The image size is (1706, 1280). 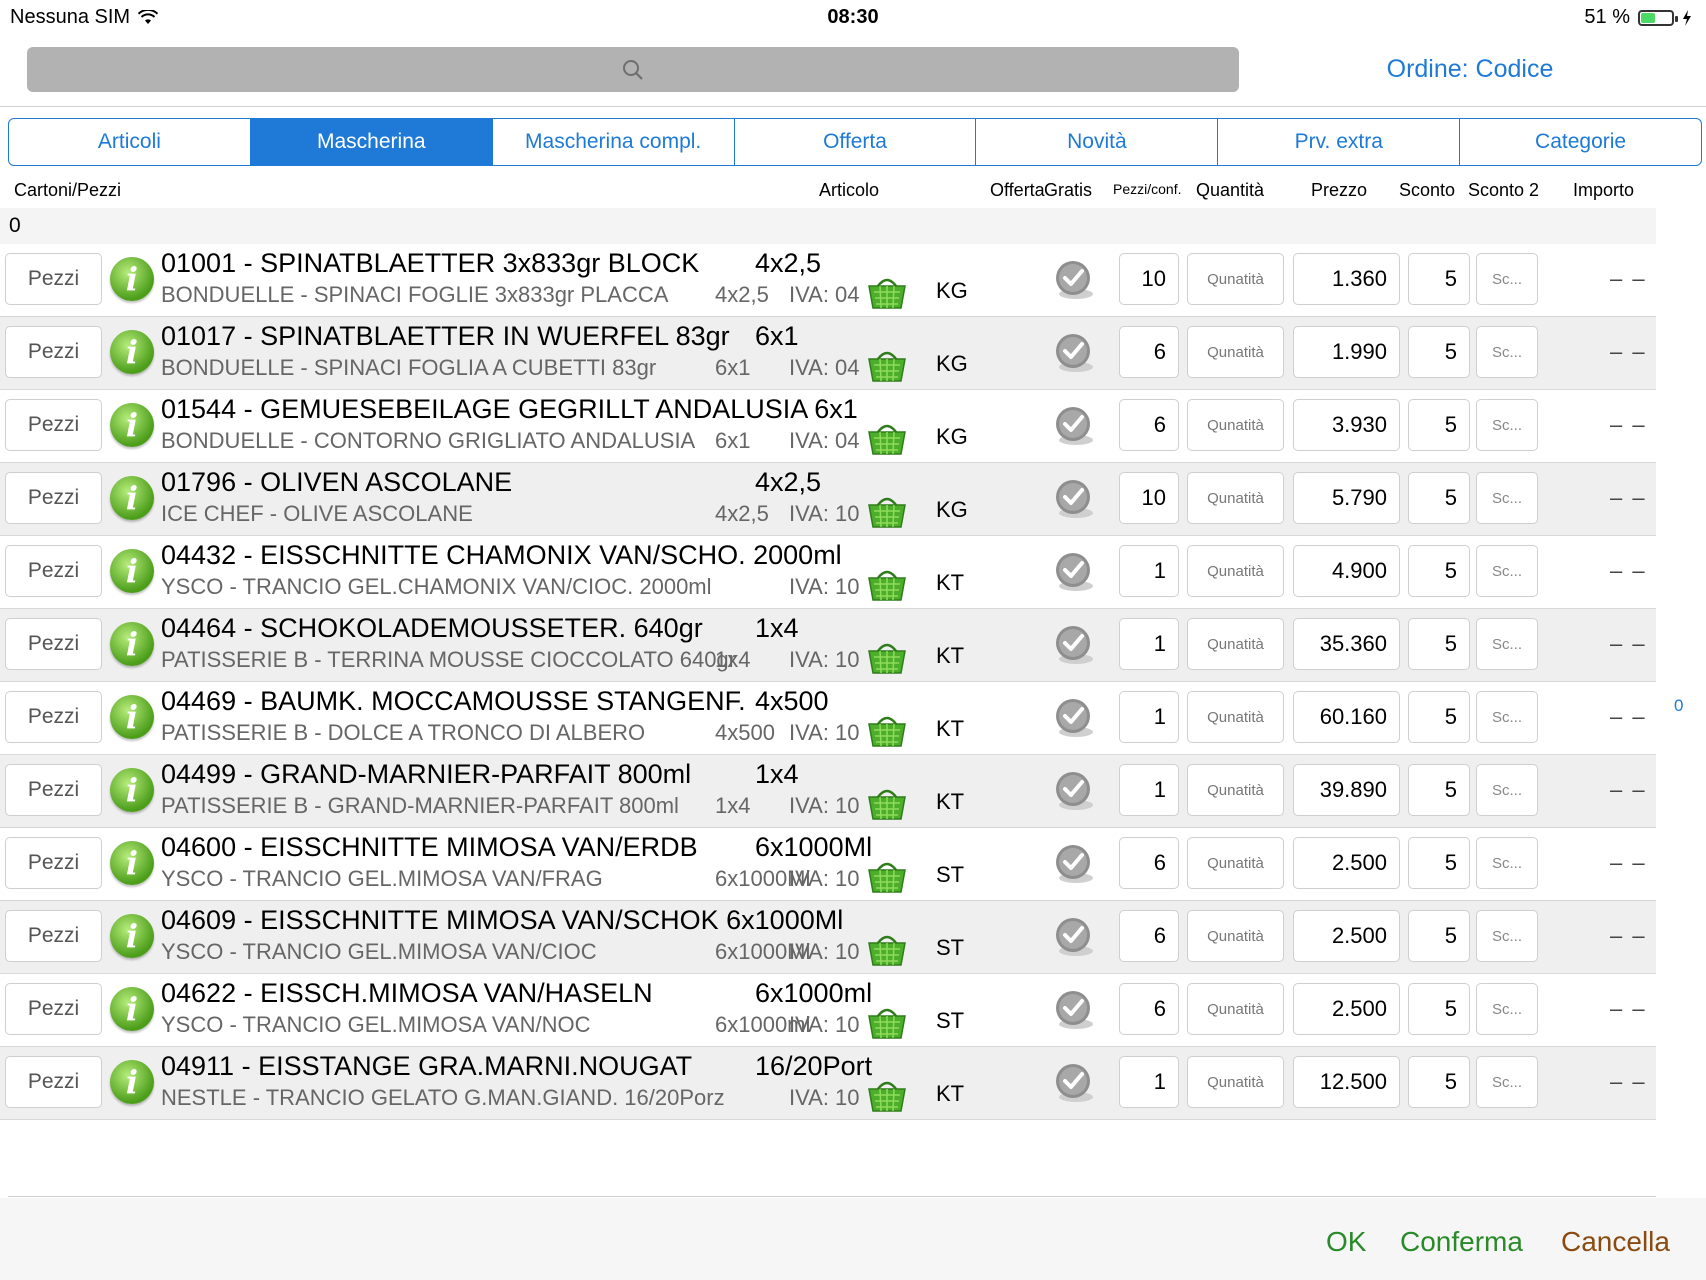 What do you see at coordinates (1461, 1242) in the screenshot?
I see `conferma-button: Conferma` at bounding box center [1461, 1242].